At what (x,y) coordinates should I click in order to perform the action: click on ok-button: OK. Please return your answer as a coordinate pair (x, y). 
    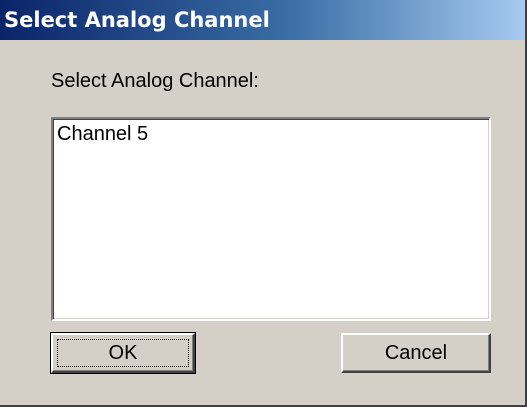
    Looking at the image, I should click on (123, 353).